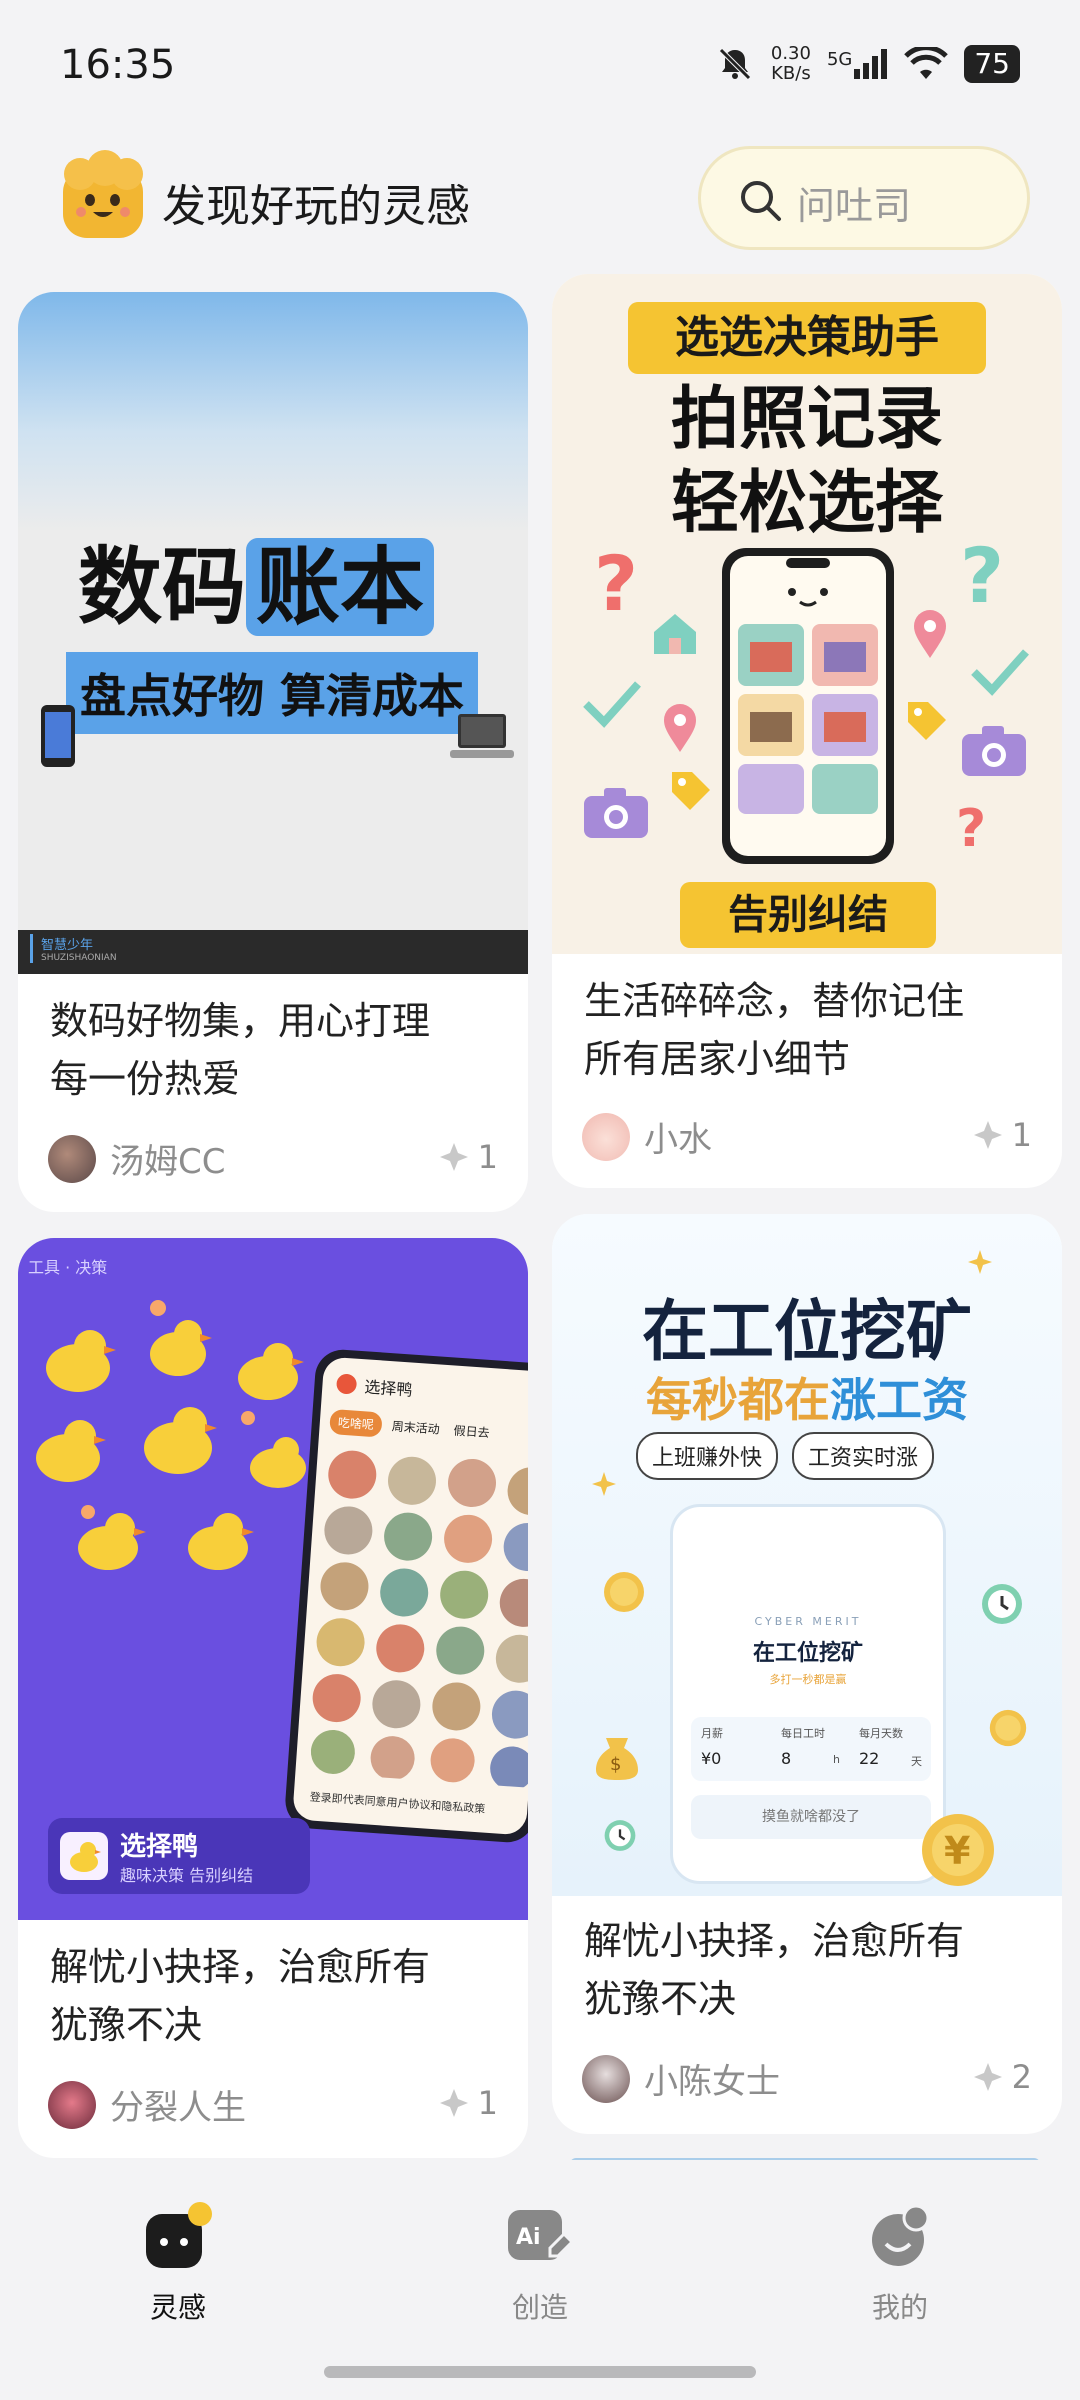  Describe the element at coordinates (68, 1267) in the screenshot. I see `cover-corner-label: 工具 · 决策` at that location.